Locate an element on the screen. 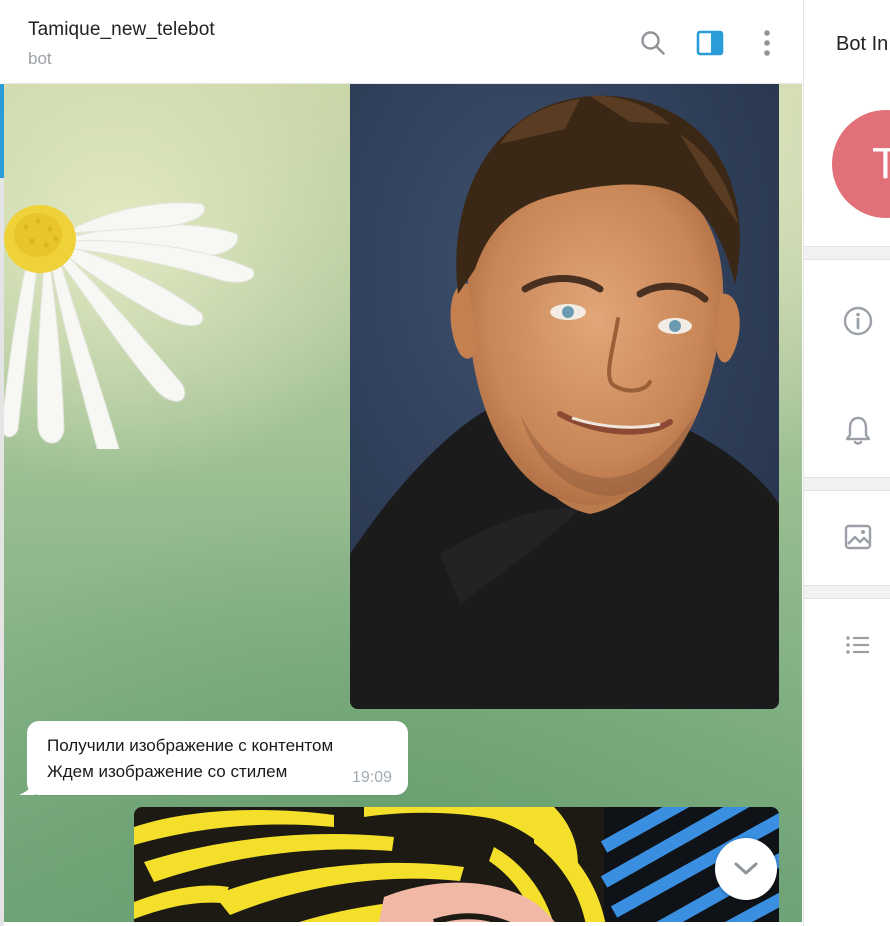 This screenshot has height=926, width=890. chat-header: Tamique_new_telebot bot is located at coordinates (403, 44).